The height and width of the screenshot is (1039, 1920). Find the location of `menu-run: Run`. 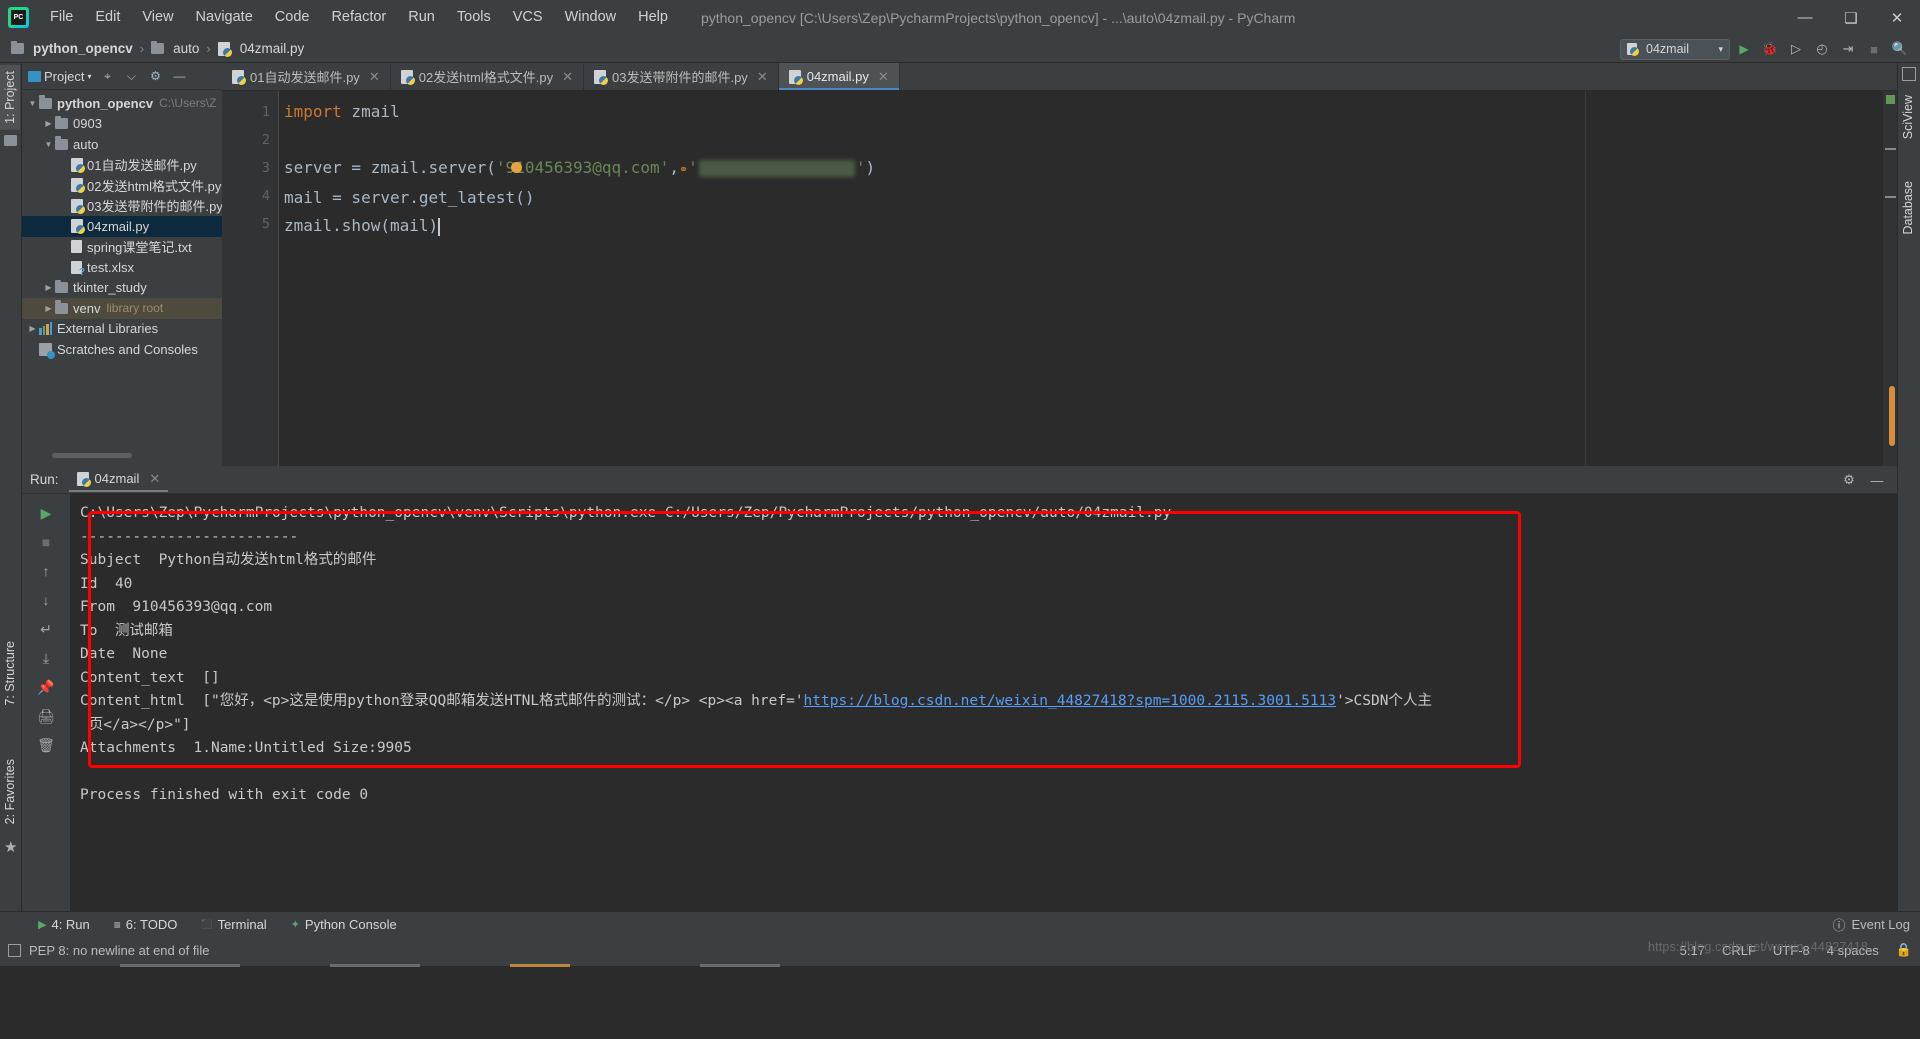

menu-run: Run is located at coordinates (421, 17).